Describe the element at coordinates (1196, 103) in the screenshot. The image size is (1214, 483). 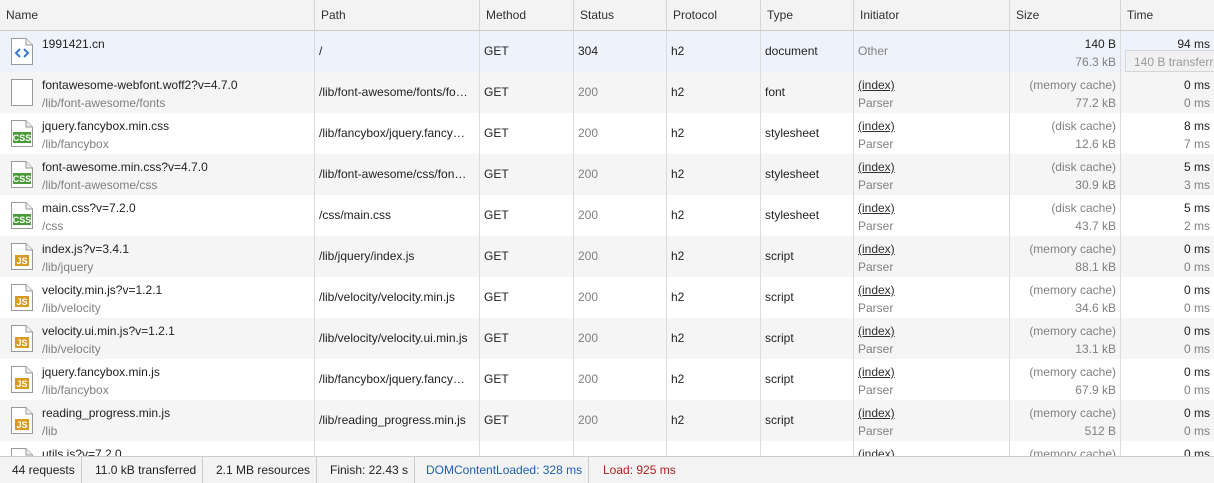
I see `time-latency: 0 ms` at that location.